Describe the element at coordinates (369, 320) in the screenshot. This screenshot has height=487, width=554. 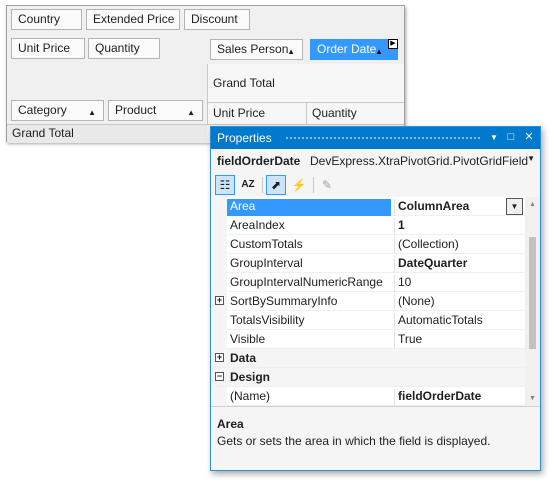
I see `property-row-totalsvisibility: TotalsVisibility AutomaticTotals` at that location.